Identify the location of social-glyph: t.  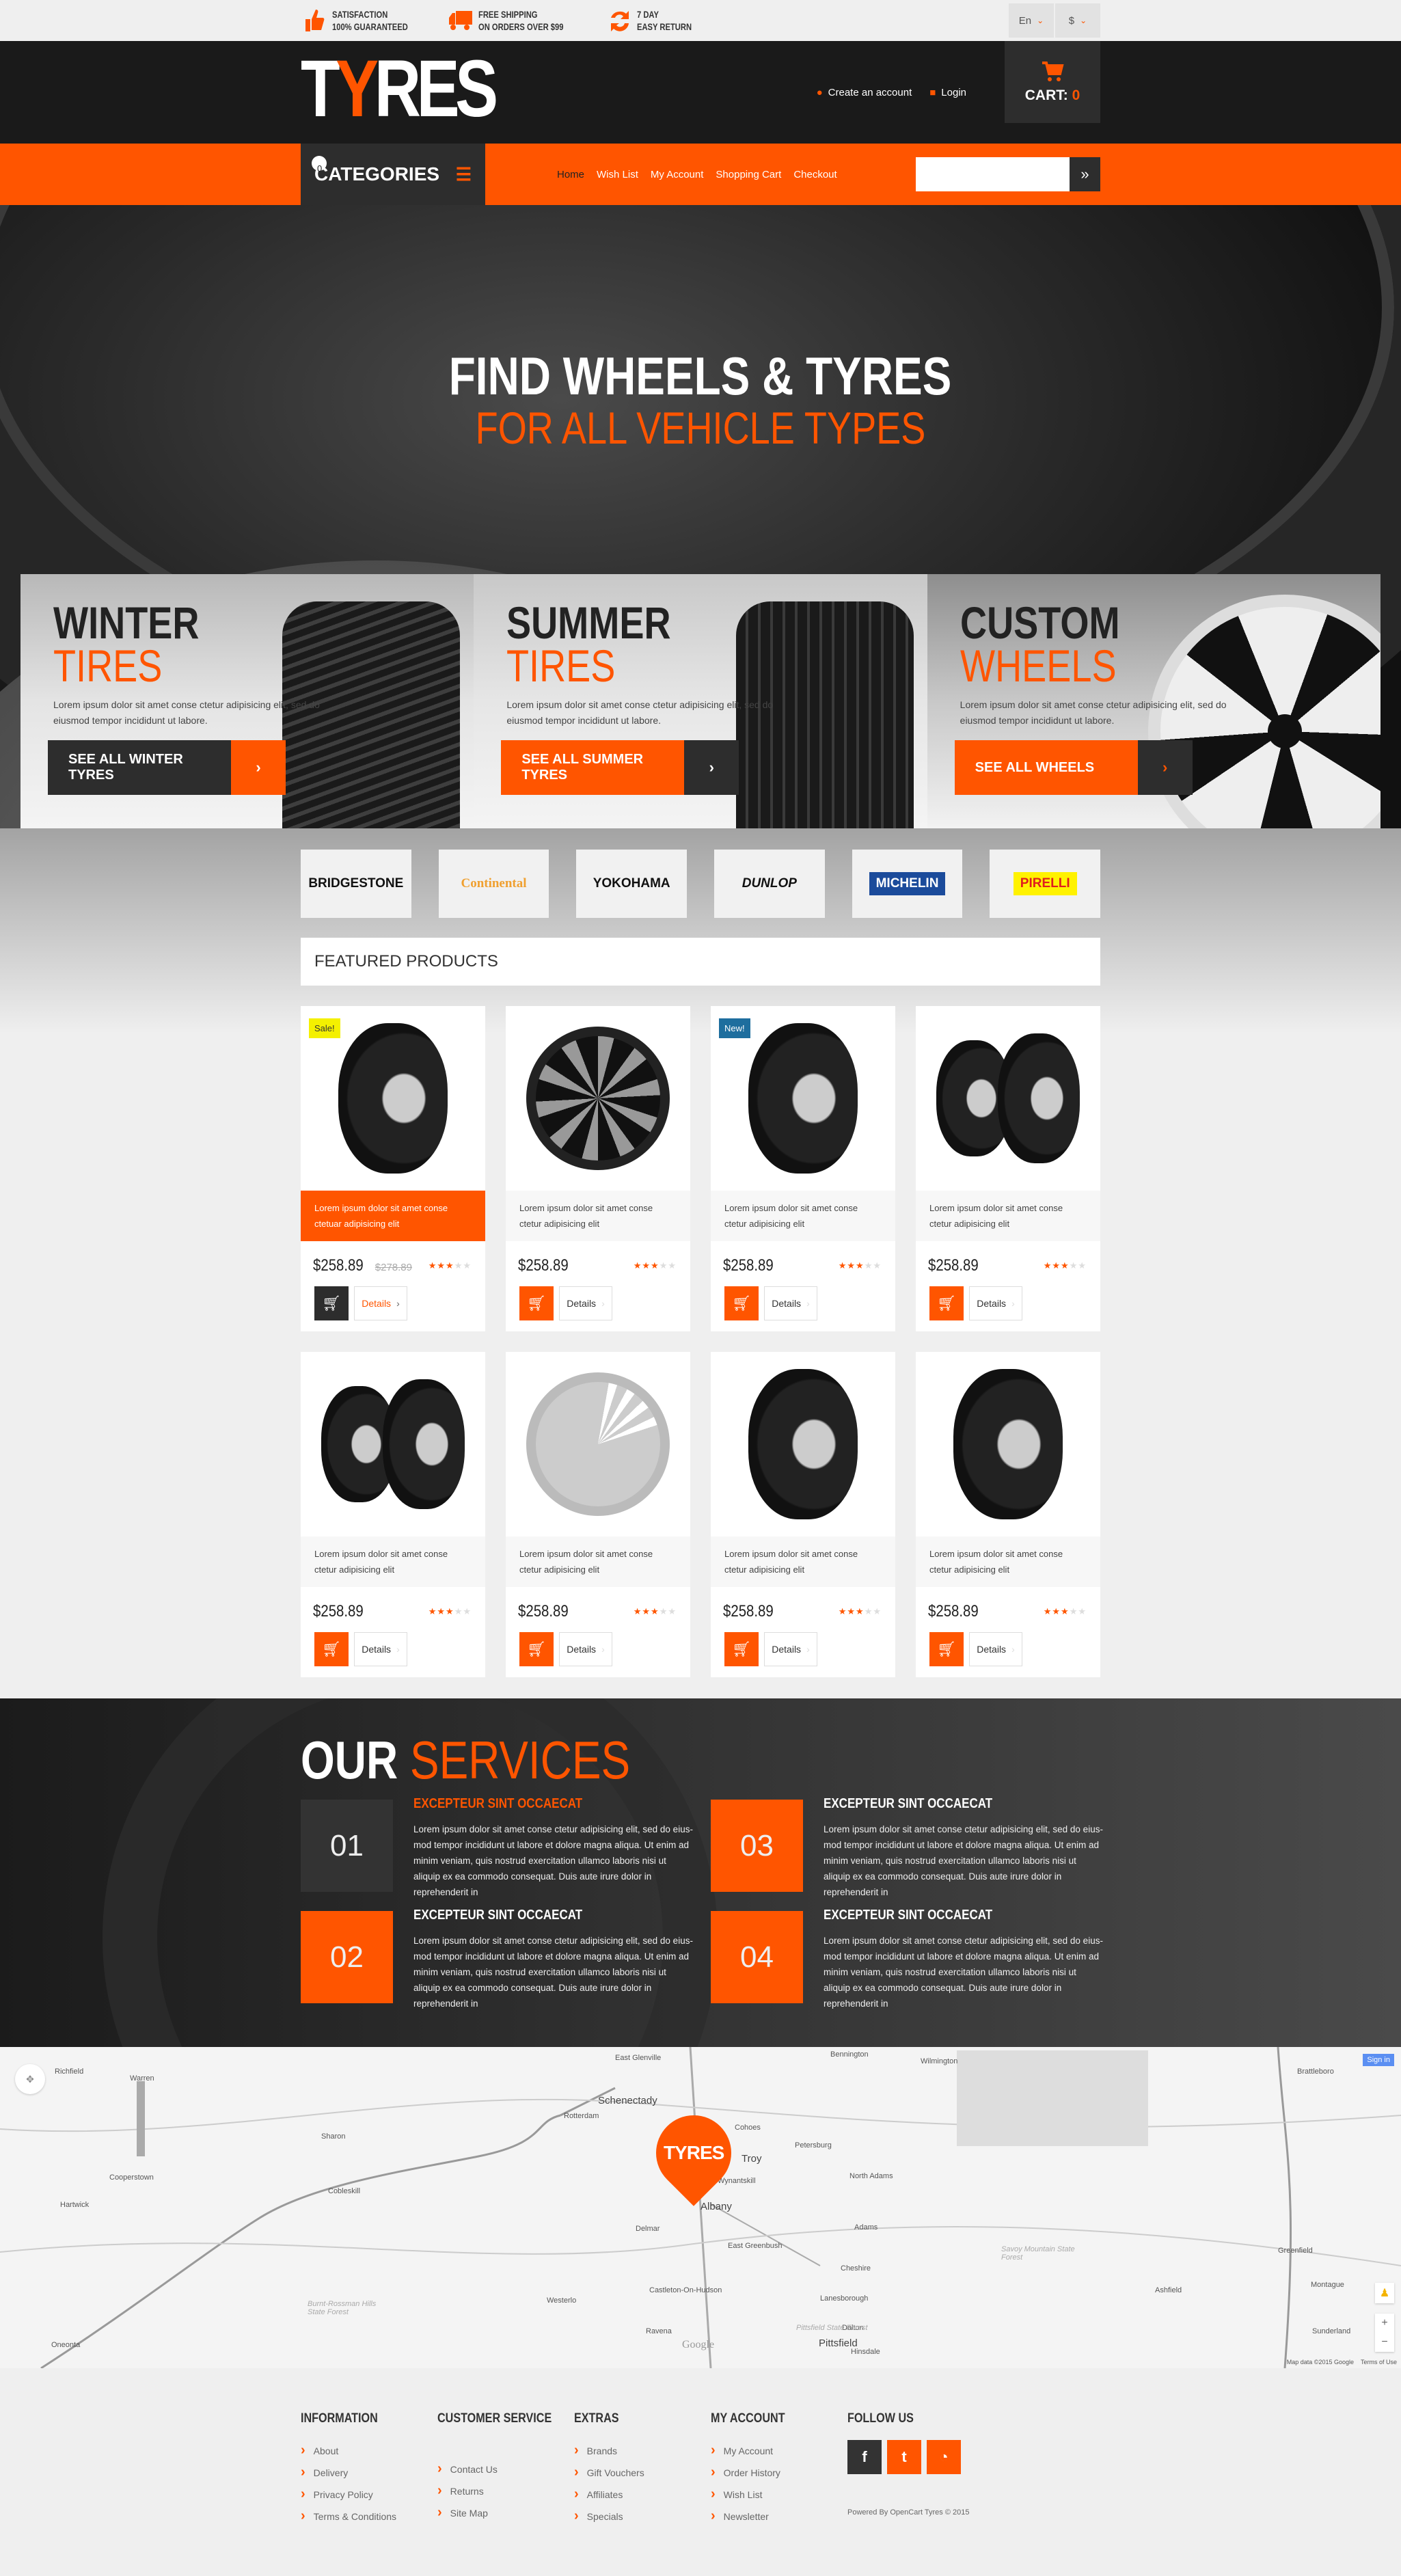
(904, 2456).